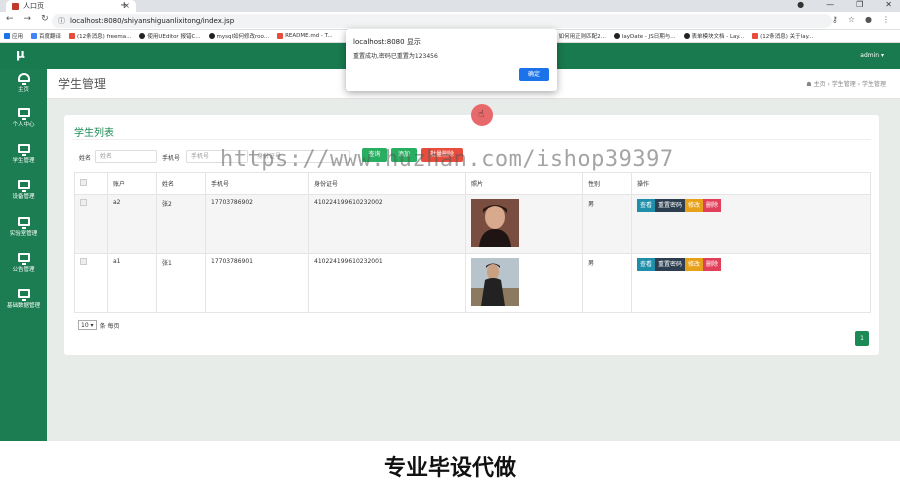 The image size is (900, 485). Describe the element at coordinates (15, 6) in the screenshot. I see `tab-favicon-icon` at that location.